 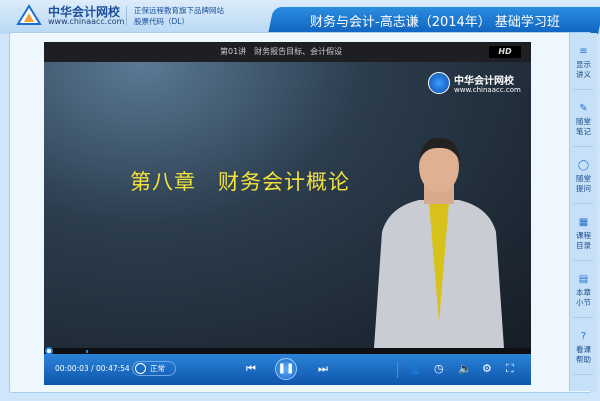 What do you see at coordinates (157, 368) in the screenshot?
I see `speed-label: 正常` at bounding box center [157, 368].